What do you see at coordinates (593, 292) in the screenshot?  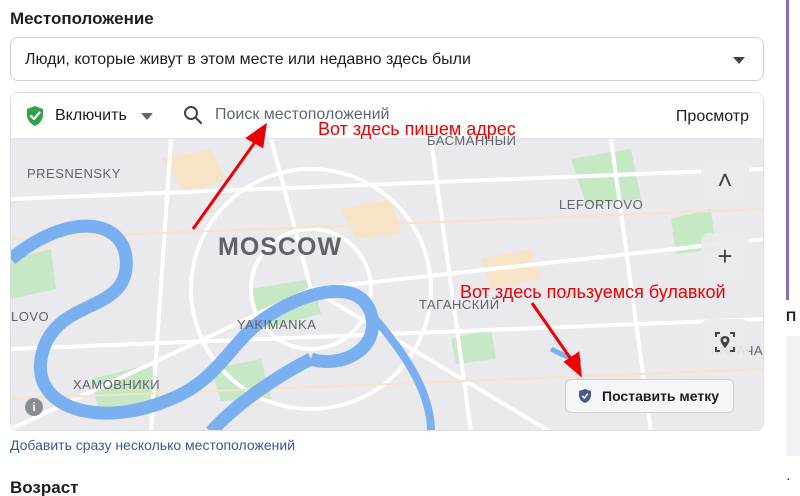 I see `pin-annotation: Вот здесь пользуемся булавкой` at bounding box center [593, 292].